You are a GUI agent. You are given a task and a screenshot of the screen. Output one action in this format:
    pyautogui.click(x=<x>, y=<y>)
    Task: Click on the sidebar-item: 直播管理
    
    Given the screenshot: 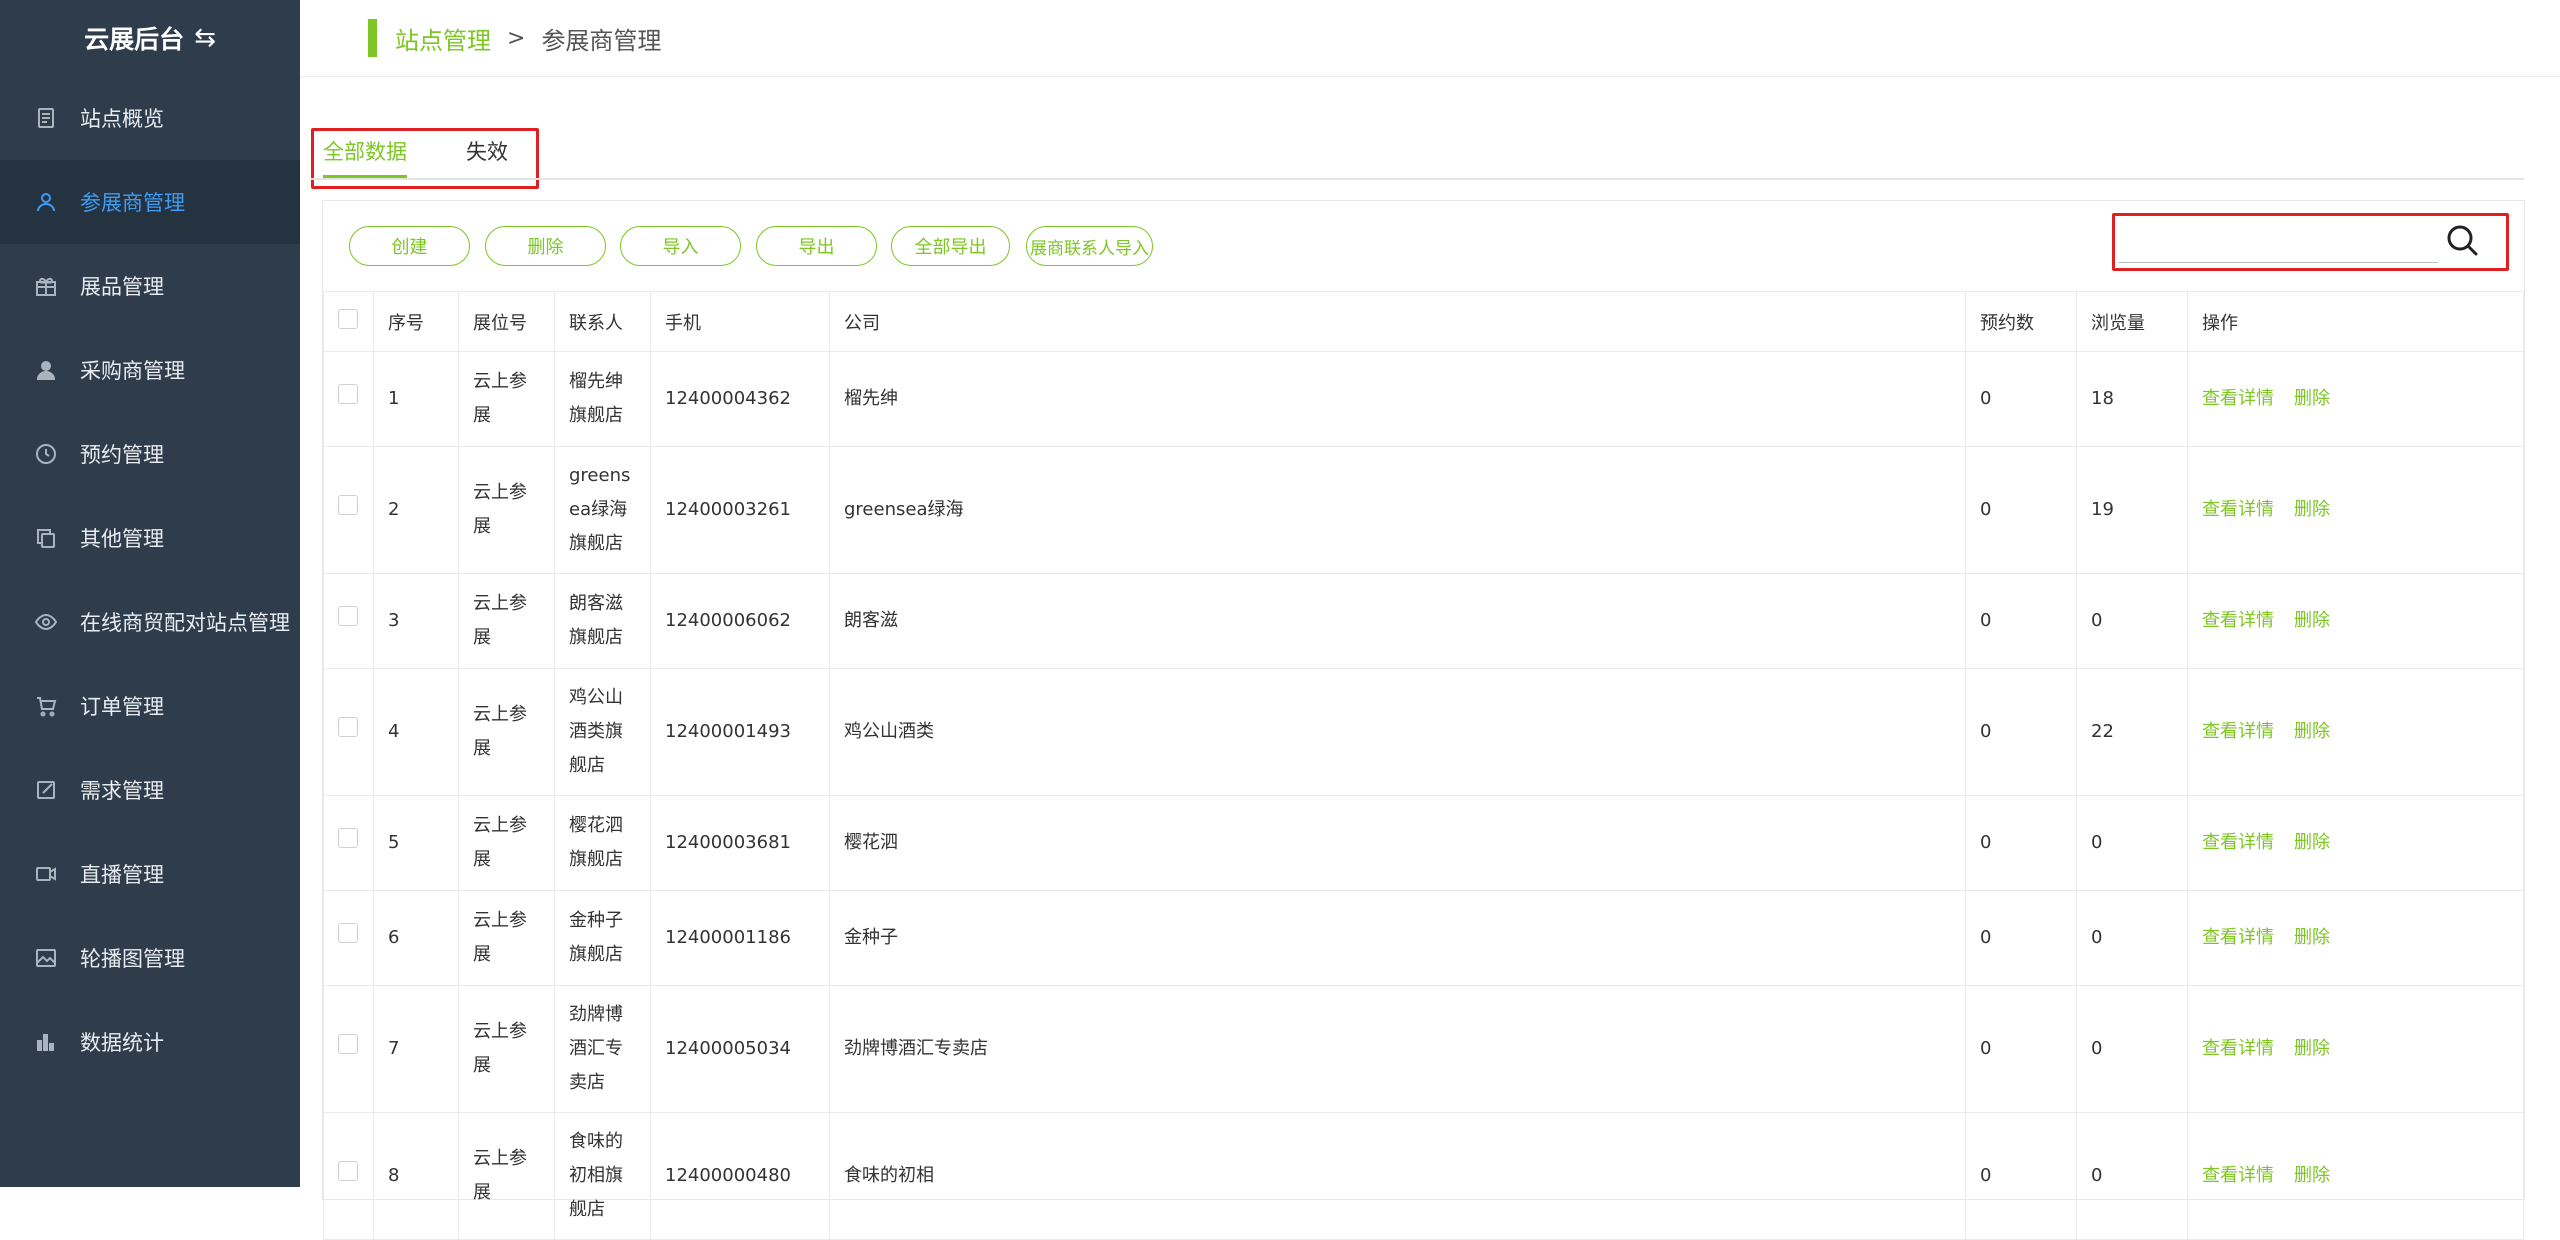 What is the action you would take?
    pyautogui.click(x=150, y=874)
    